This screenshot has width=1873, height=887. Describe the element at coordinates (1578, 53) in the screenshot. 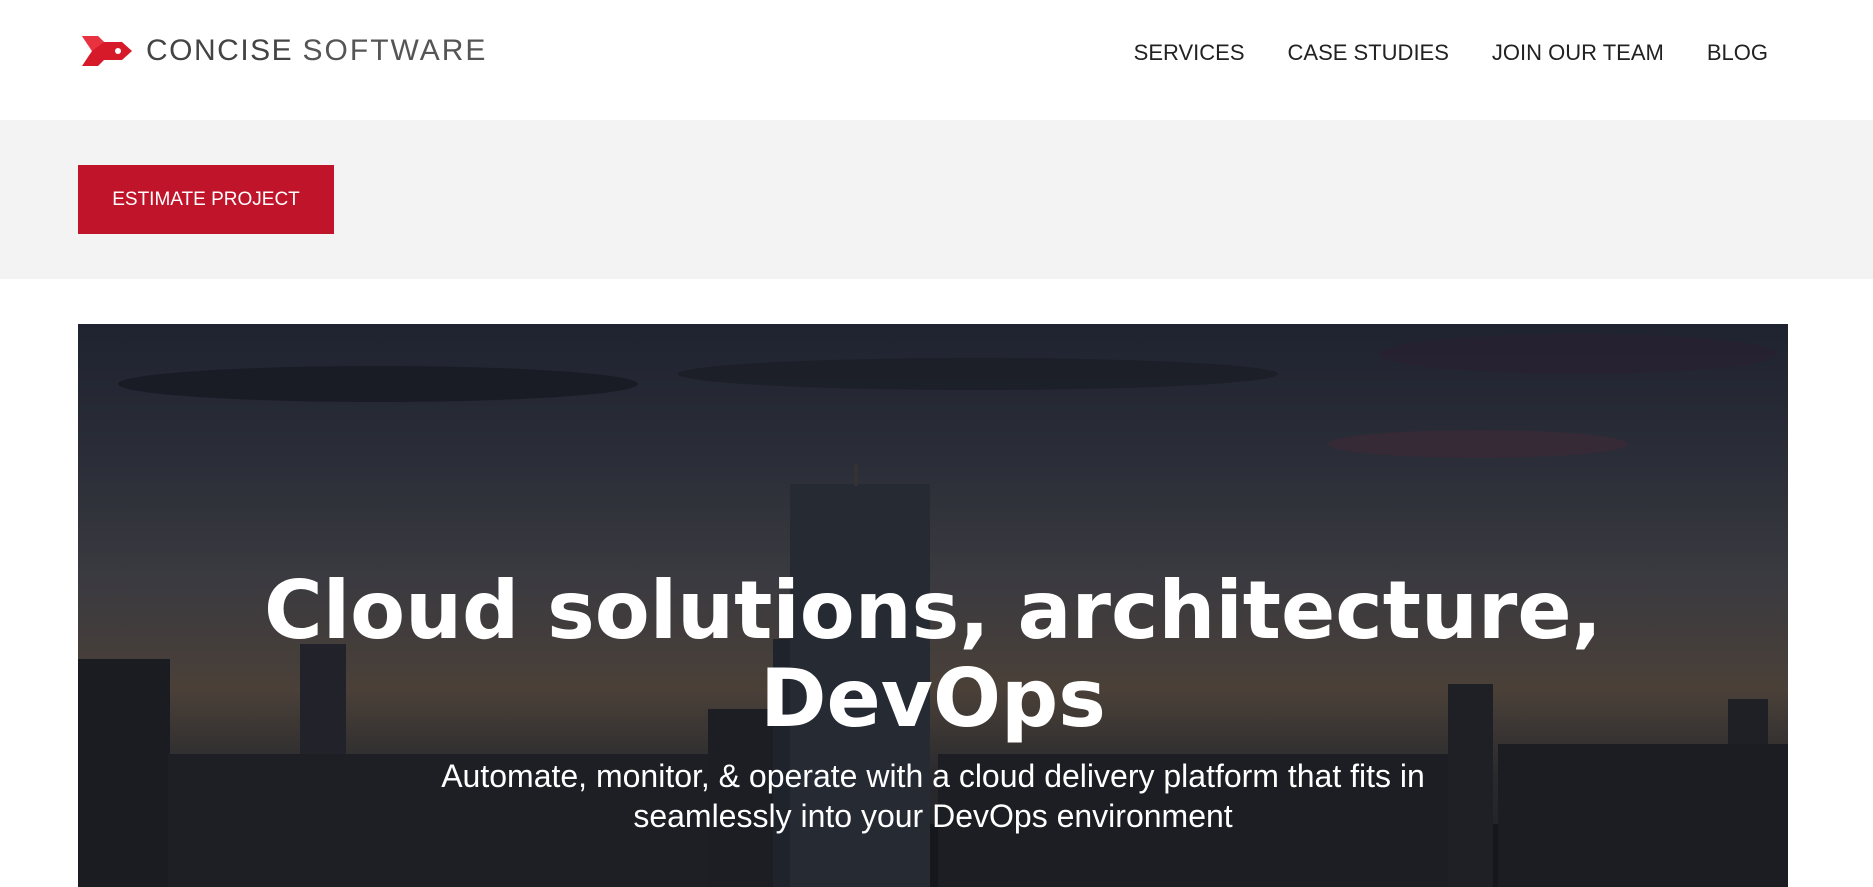

I see `nav-join-our-team: JOIN OUR TEAM` at that location.